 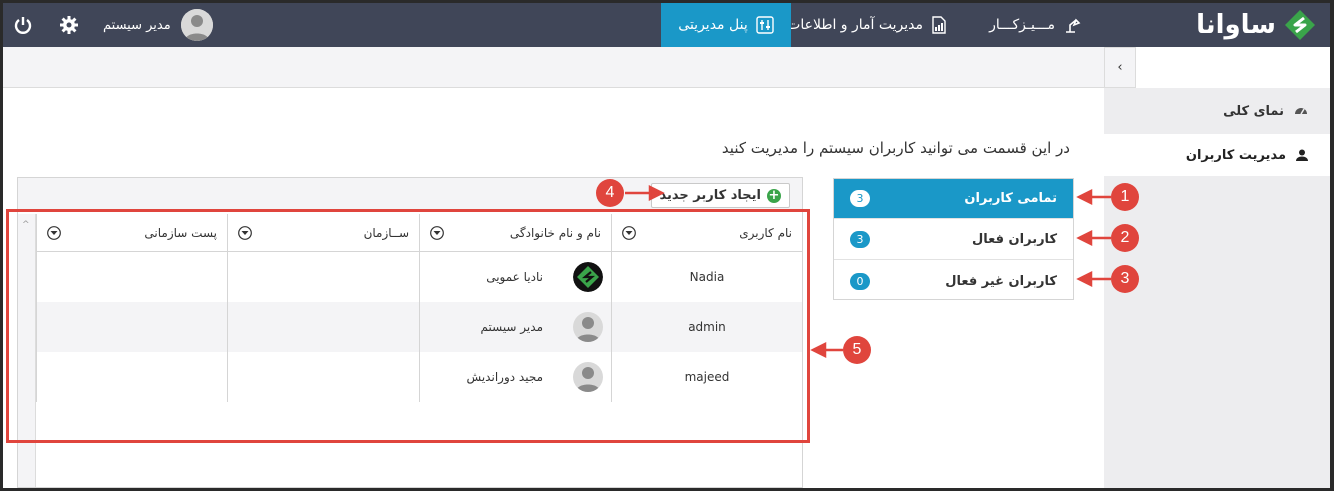 What do you see at coordinates (1301, 111) in the screenshot?
I see `dashboard-icon` at bounding box center [1301, 111].